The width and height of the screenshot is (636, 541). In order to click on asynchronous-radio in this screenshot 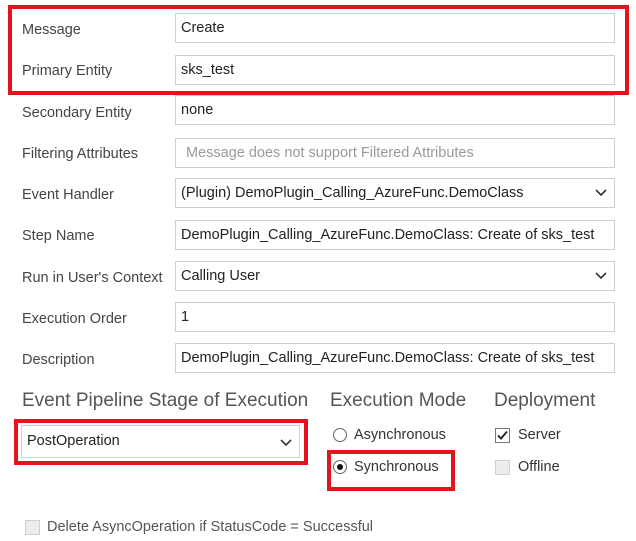, I will do `click(340, 435)`.